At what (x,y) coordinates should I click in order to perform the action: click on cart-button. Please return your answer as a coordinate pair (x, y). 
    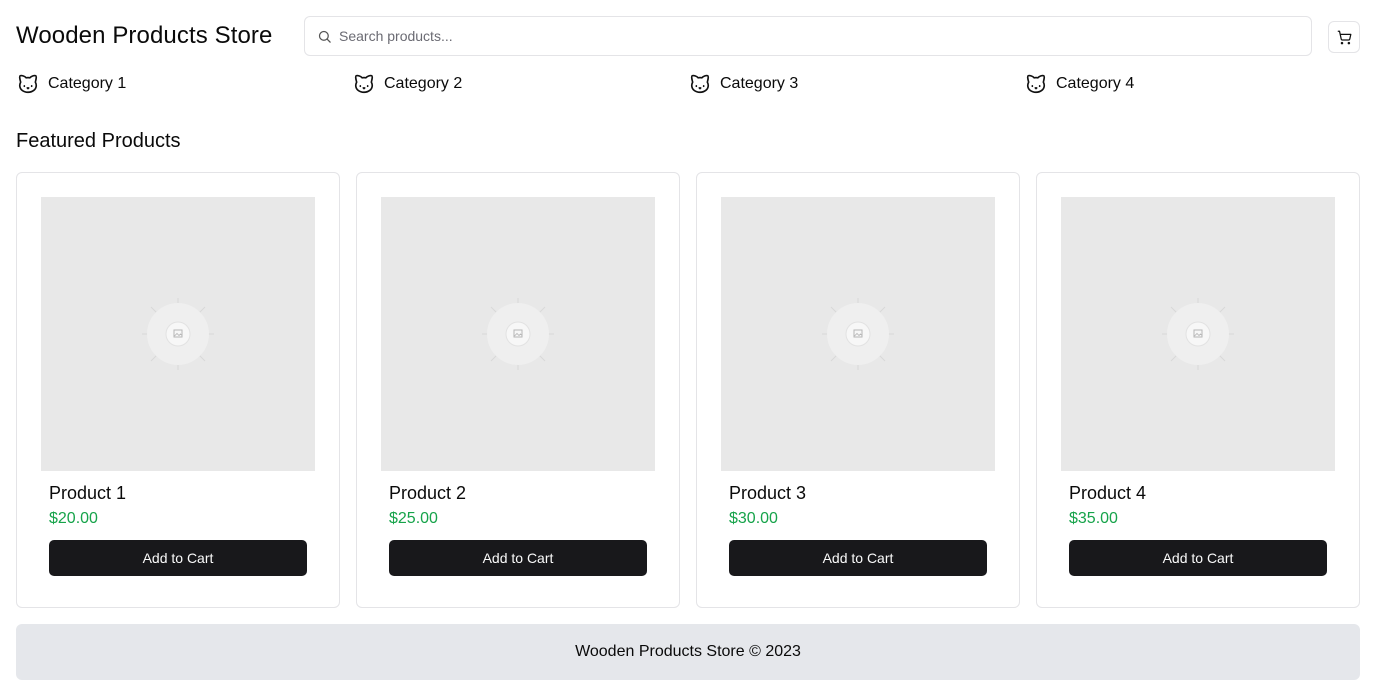
    Looking at the image, I should click on (1344, 37).